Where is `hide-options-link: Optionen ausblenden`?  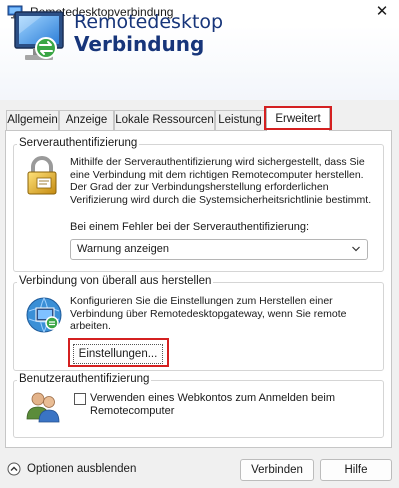 hide-options-link: Optionen ausblenden is located at coordinates (81, 469).